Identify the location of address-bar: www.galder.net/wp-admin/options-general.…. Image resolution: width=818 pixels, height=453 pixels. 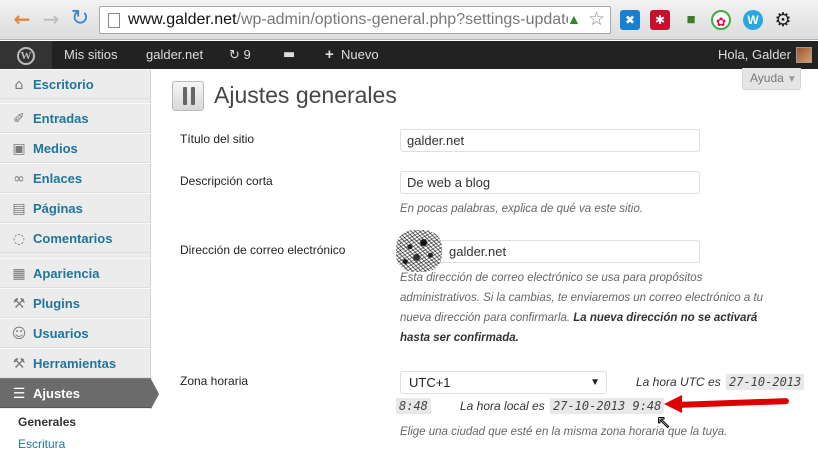
(355, 20).